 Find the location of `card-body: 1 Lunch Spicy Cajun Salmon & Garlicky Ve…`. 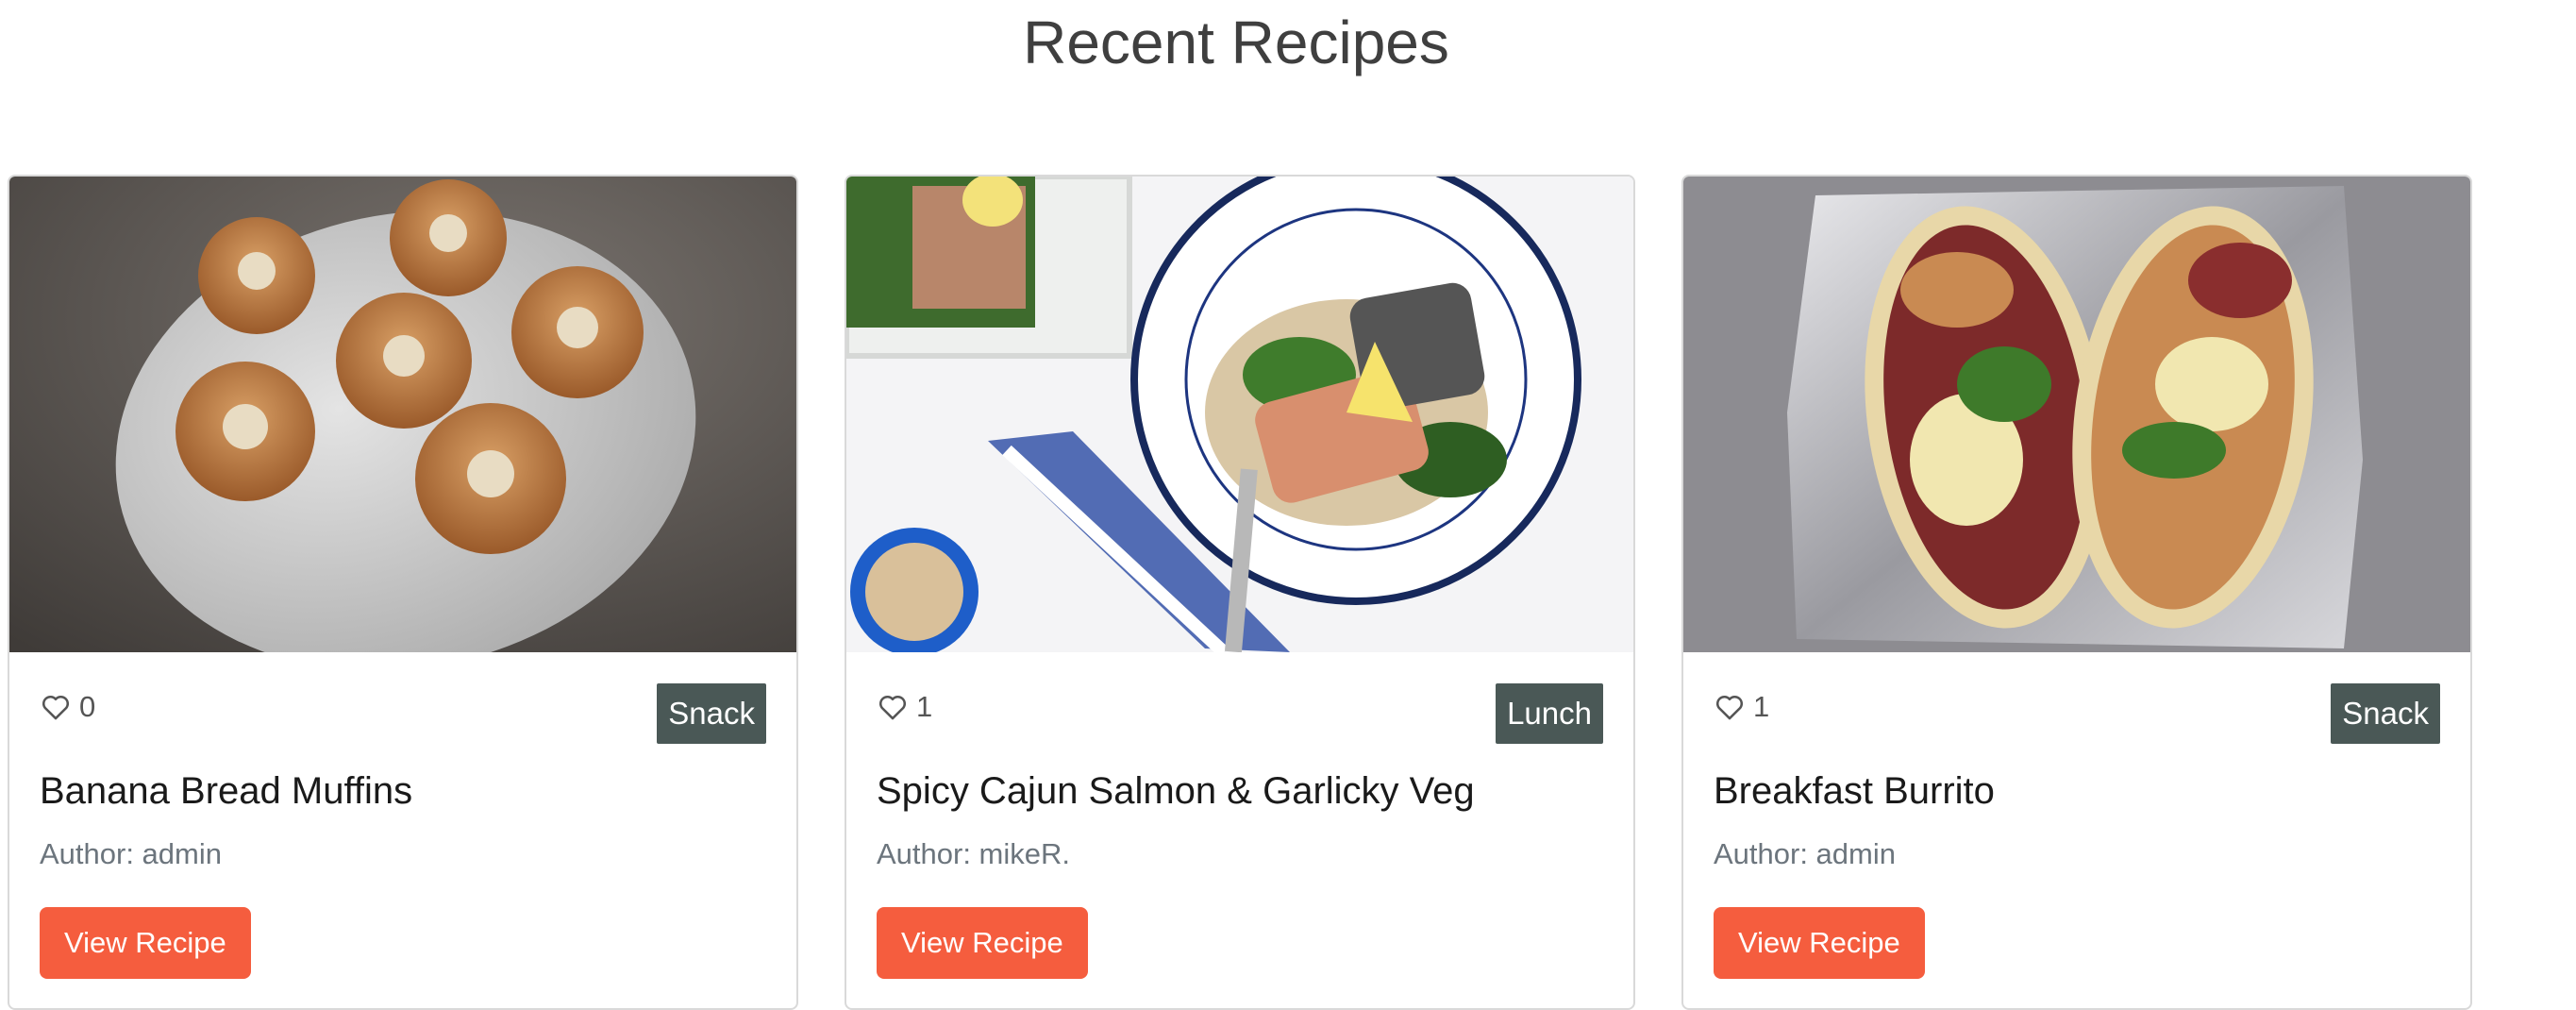

card-body: 1 Lunch Spicy Cajun Salmon & Garlicky Ve… is located at coordinates (1240, 830).